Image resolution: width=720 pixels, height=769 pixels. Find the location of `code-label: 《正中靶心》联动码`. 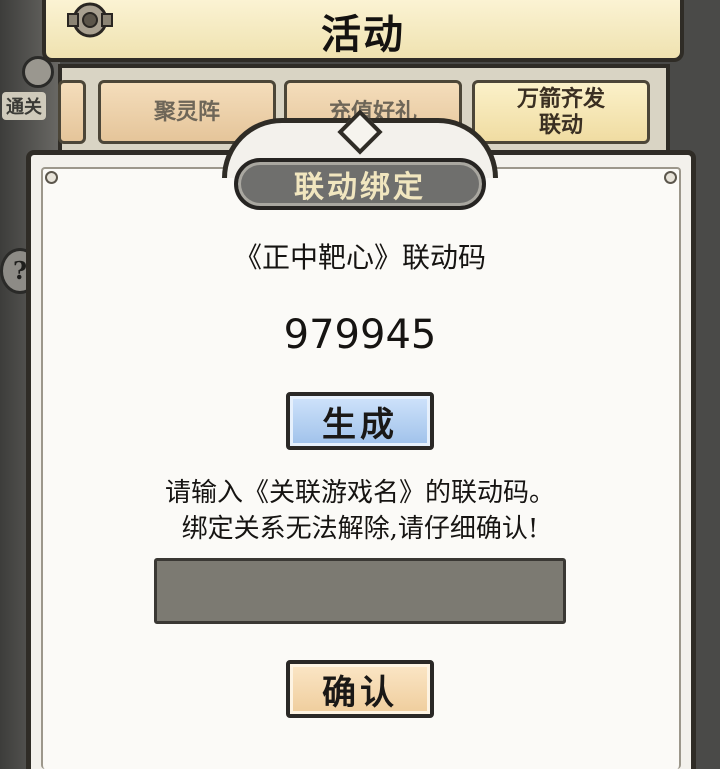

code-label: 《正中靶心》联动码 is located at coordinates (359, 257).